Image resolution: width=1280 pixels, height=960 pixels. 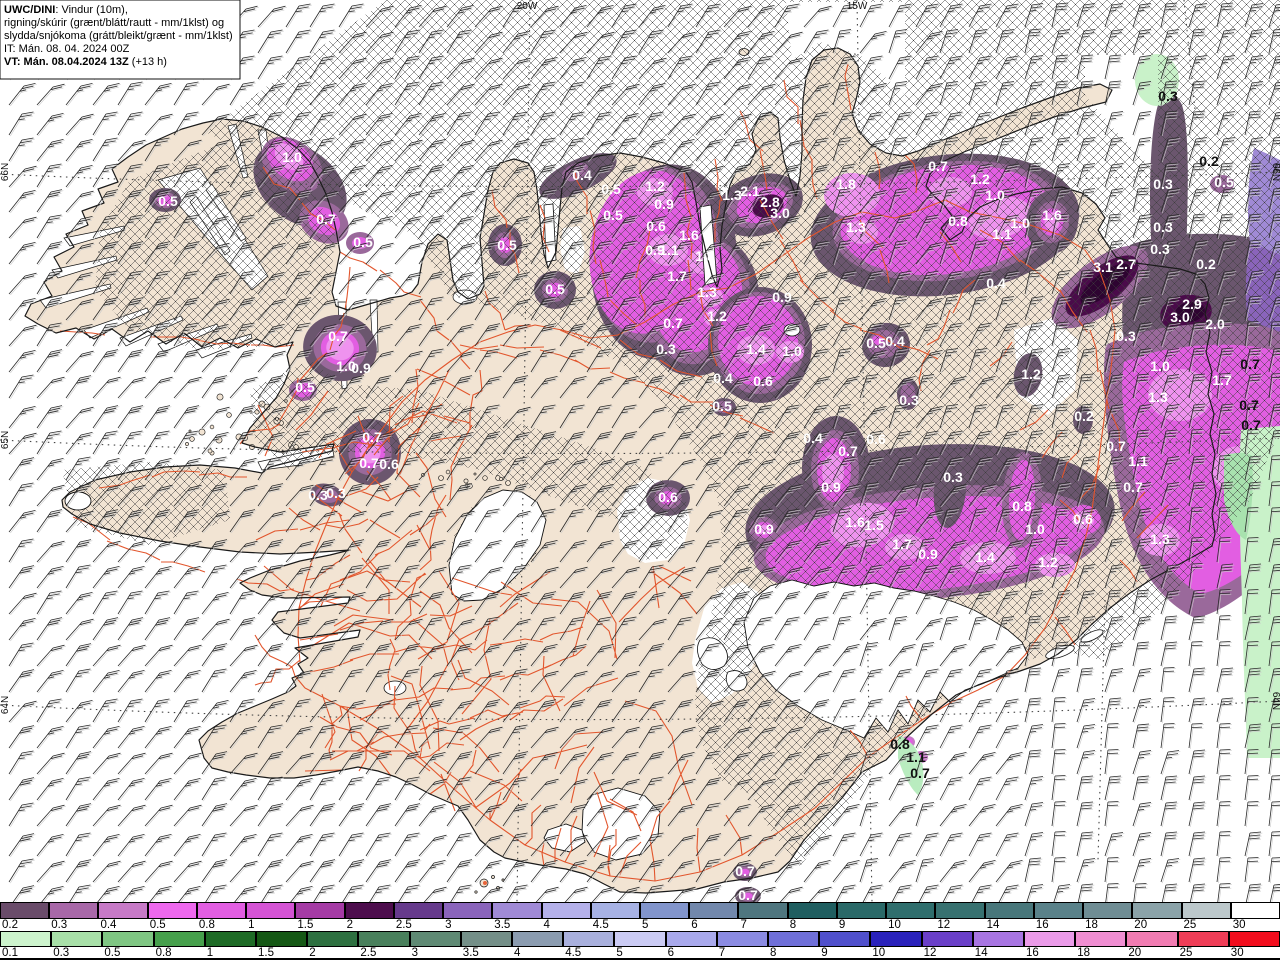 What do you see at coordinates (1103, 267) in the screenshot?
I see `svg-text: 3.1` at bounding box center [1103, 267].